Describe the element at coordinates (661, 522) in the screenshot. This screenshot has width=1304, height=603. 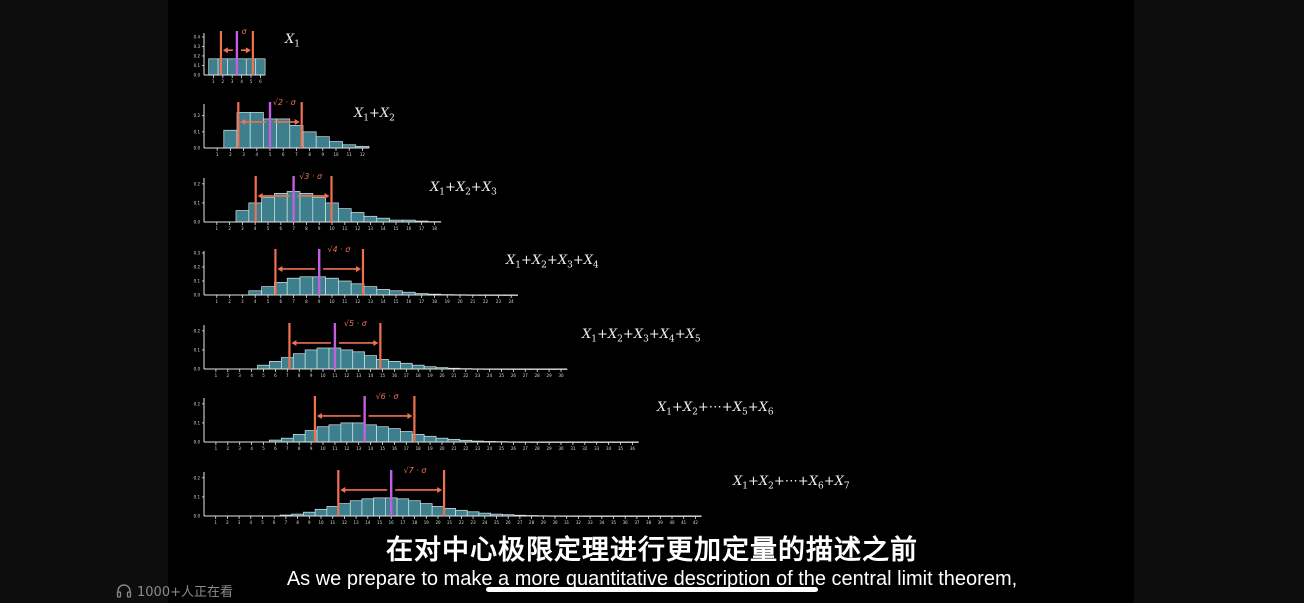
I see `x-tick-label: 39` at that location.